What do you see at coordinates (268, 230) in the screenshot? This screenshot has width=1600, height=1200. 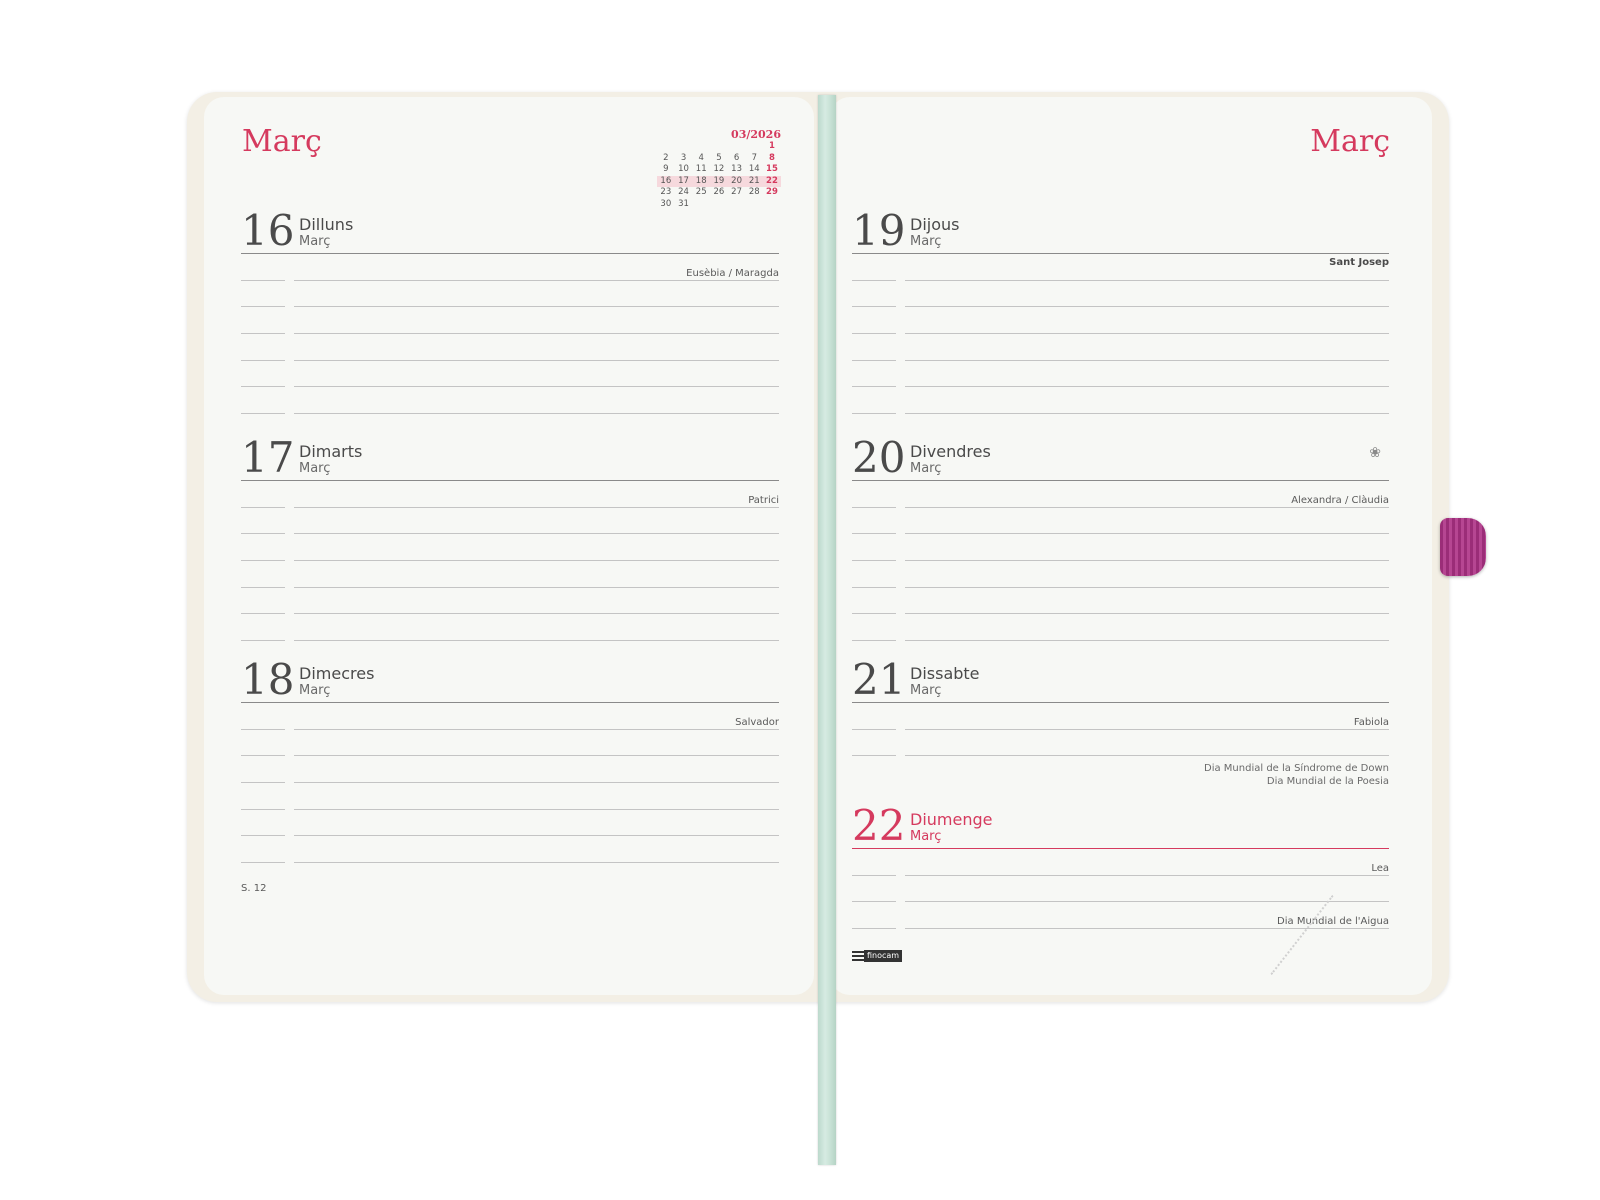 I see `day-number: 16` at bounding box center [268, 230].